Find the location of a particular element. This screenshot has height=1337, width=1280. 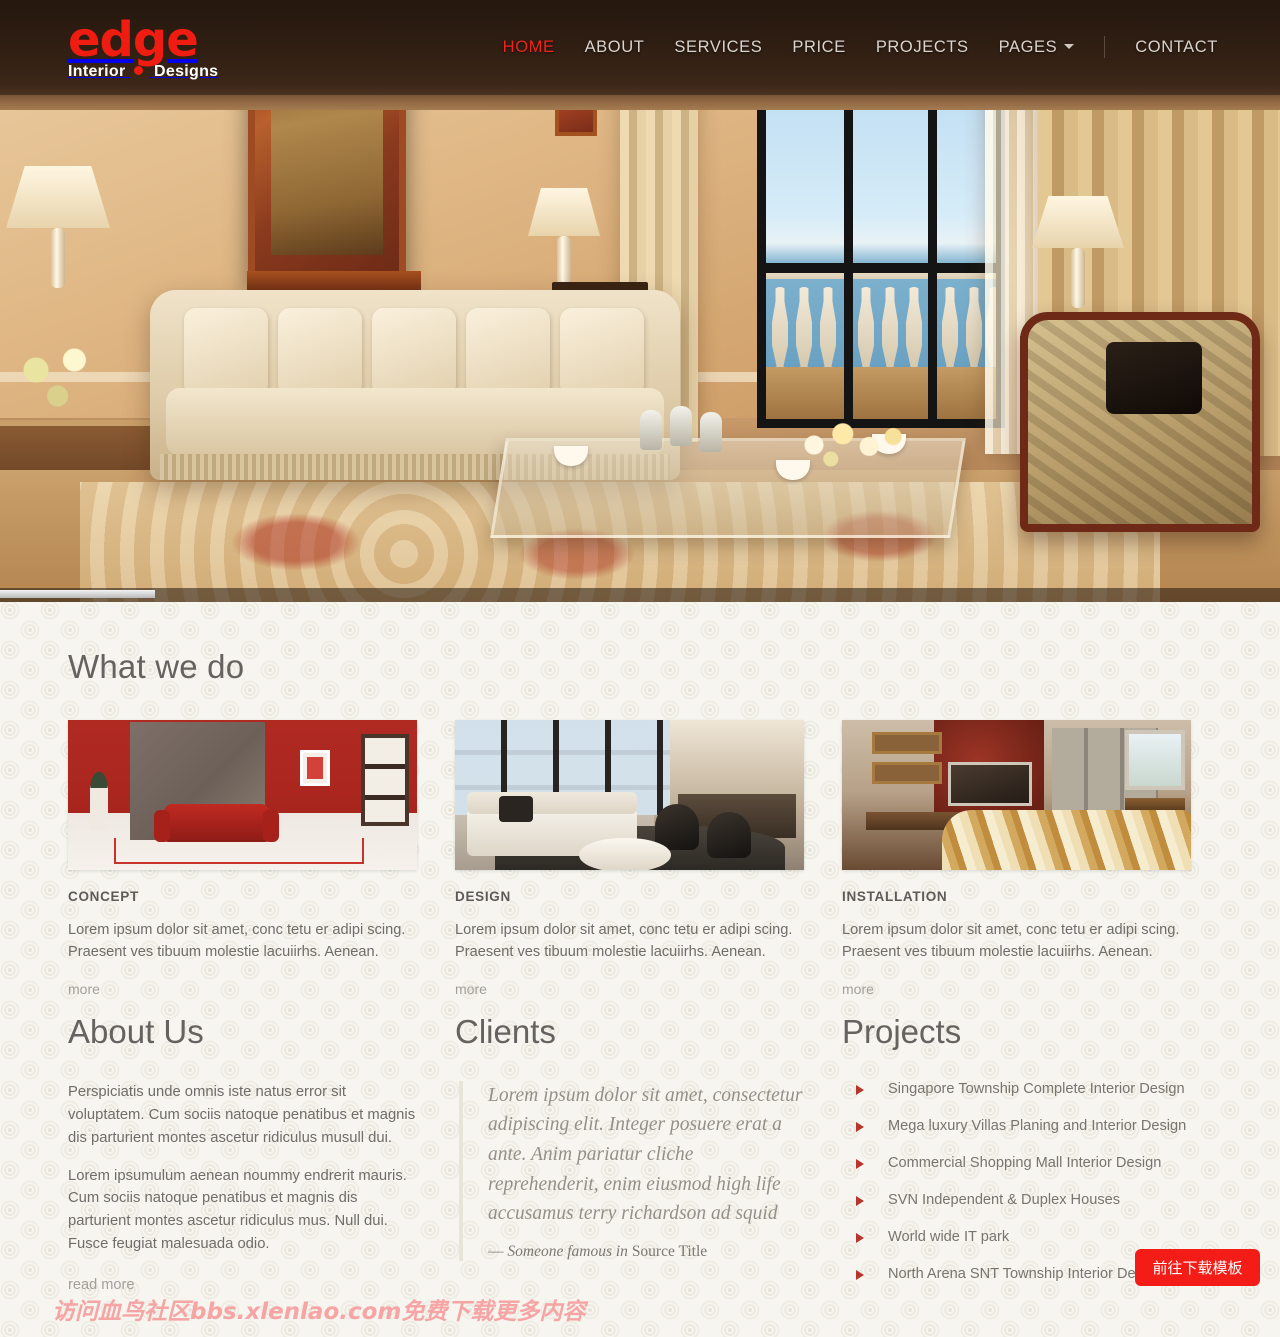

list-item: World wide IT park is located at coordinates (1016, 1237).